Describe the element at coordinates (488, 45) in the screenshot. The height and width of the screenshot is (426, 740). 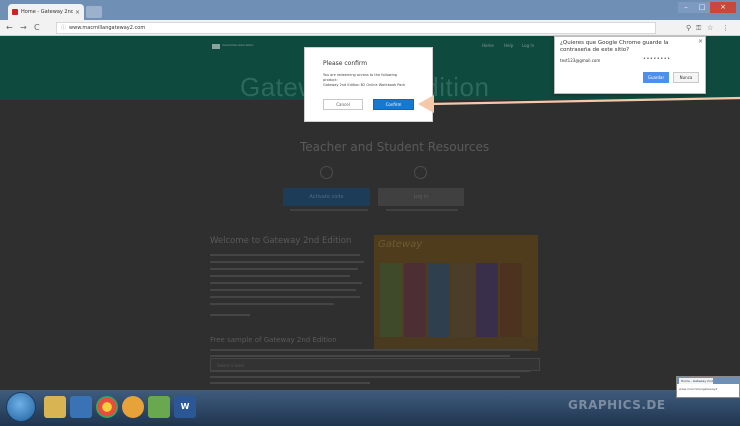
I see `nav-home: Home` at that location.